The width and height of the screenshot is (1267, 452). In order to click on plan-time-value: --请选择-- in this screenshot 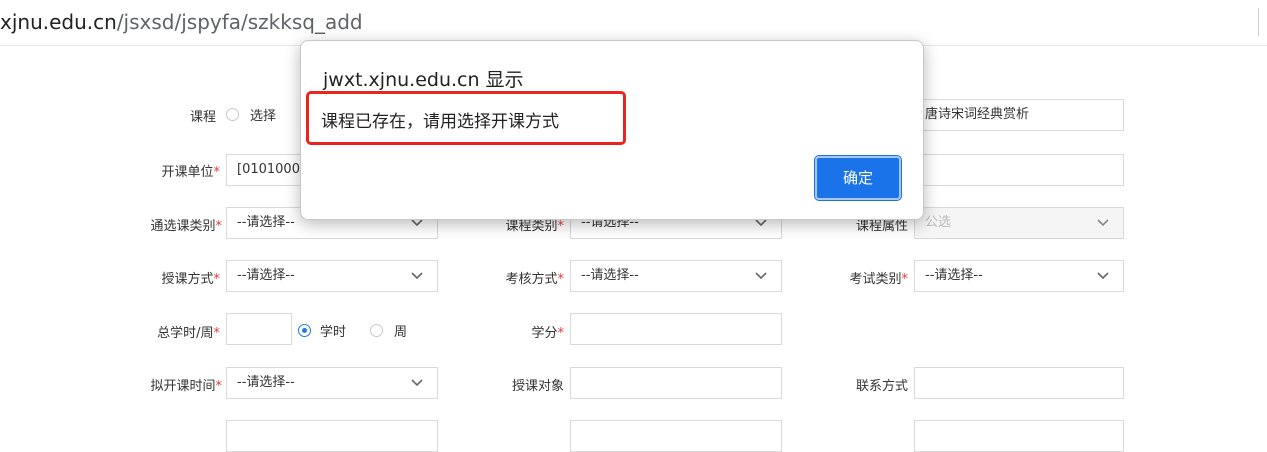, I will do `click(266, 382)`.